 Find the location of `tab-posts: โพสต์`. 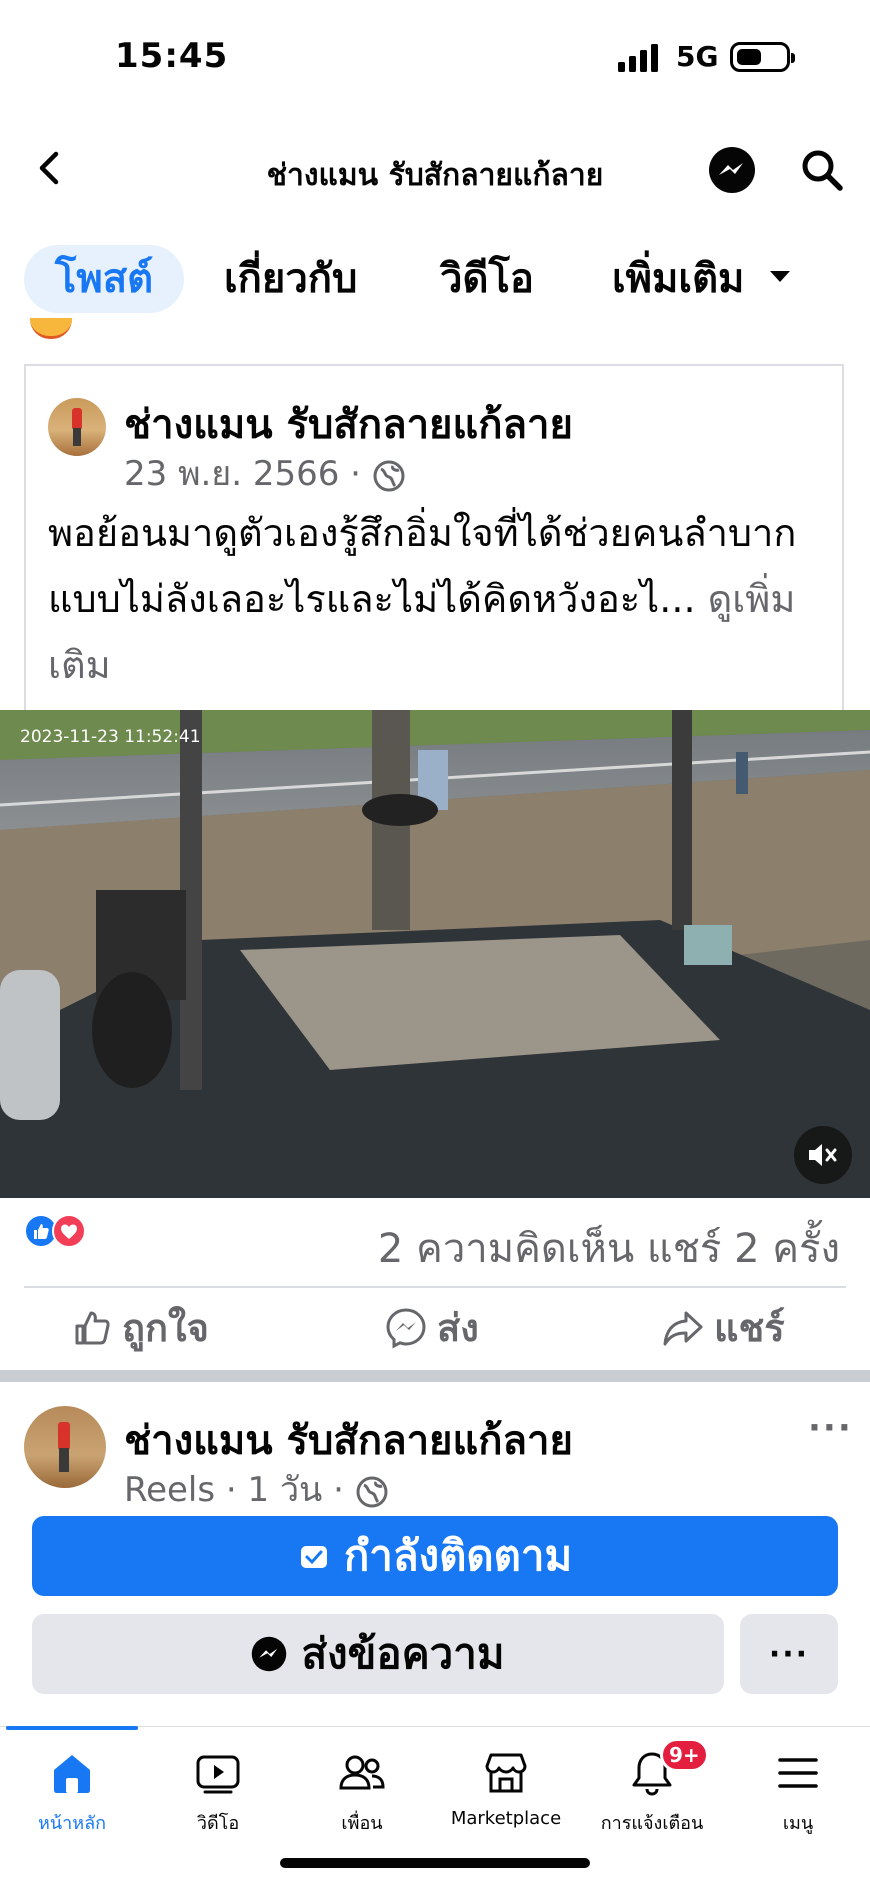

tab-posts: โพสต์ is located at coordinates (104, 279).